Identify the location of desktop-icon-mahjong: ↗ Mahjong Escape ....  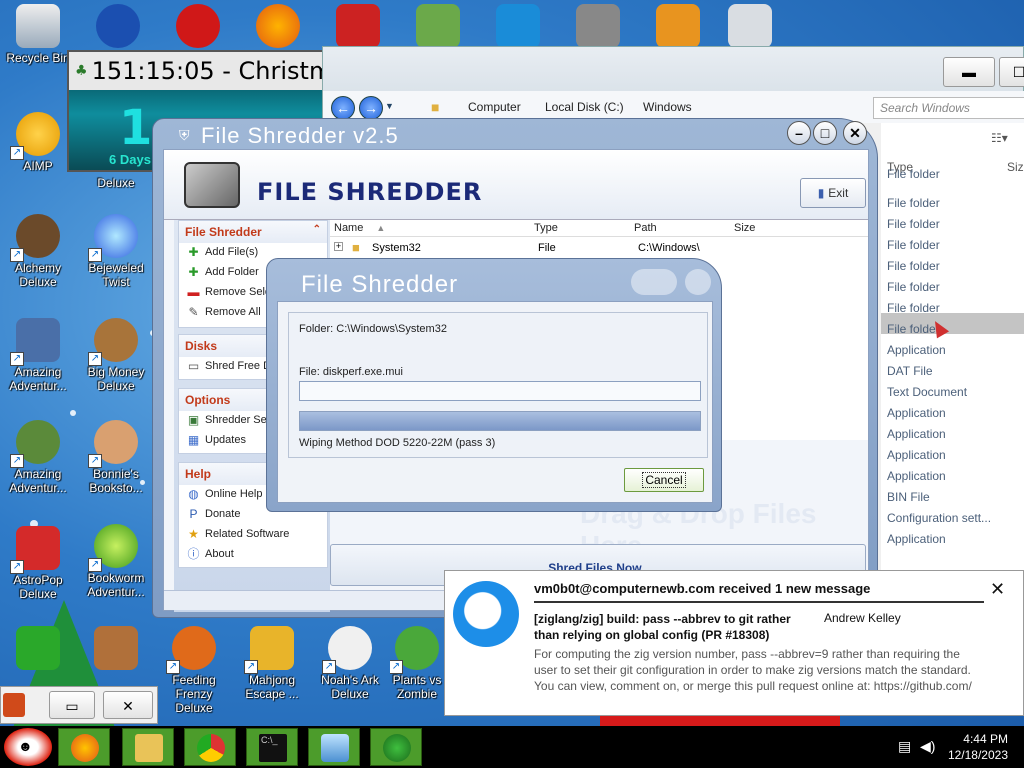
(272, 663).